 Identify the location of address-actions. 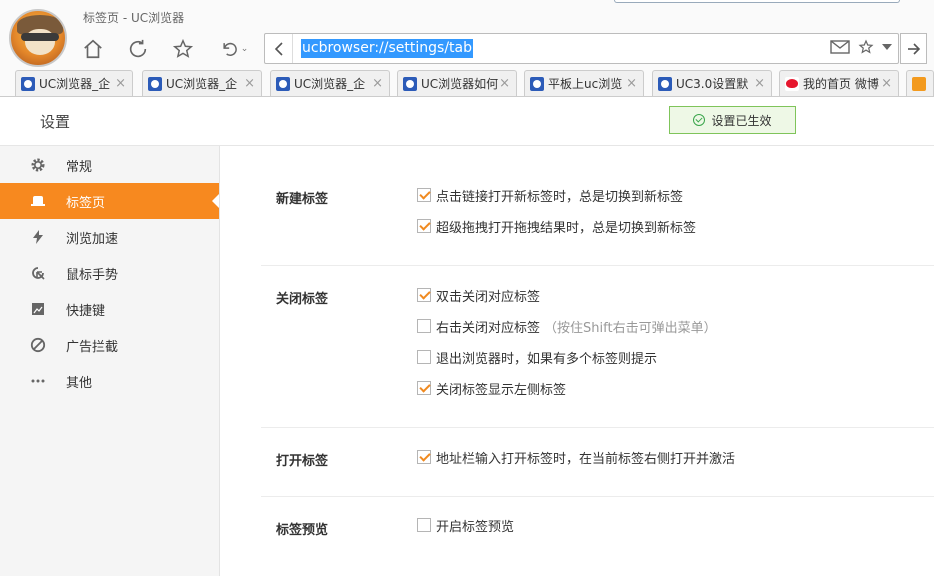
(861, 47).